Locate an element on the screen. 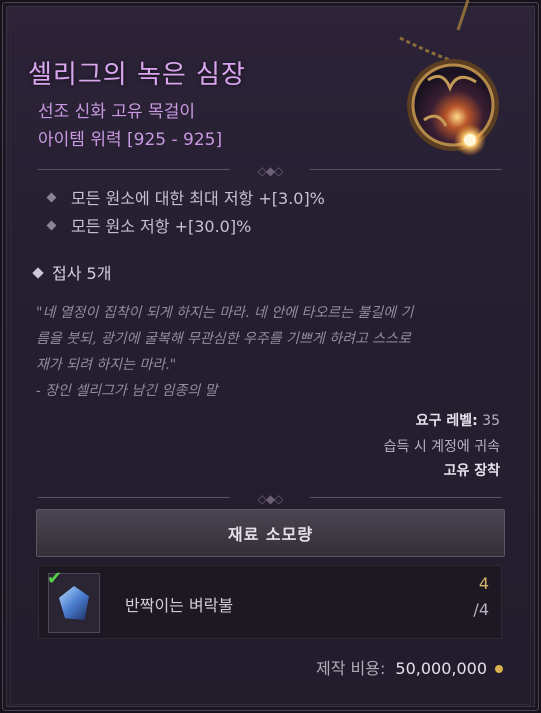 This screenshot has height=713, width=541. material-need-count: /4 is located at coordinates (481, 609).